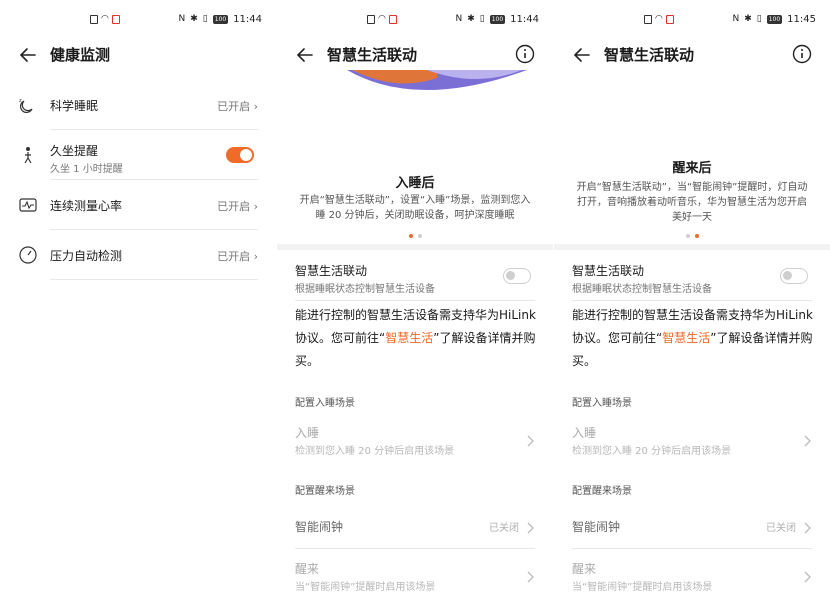 Image resolution: width=830 pixels, height=600 pixels. Describe the element at coordinates (86, 169) in the screenshot. I see `list-item-sub: 久坐 1 小时提醒` at that location.